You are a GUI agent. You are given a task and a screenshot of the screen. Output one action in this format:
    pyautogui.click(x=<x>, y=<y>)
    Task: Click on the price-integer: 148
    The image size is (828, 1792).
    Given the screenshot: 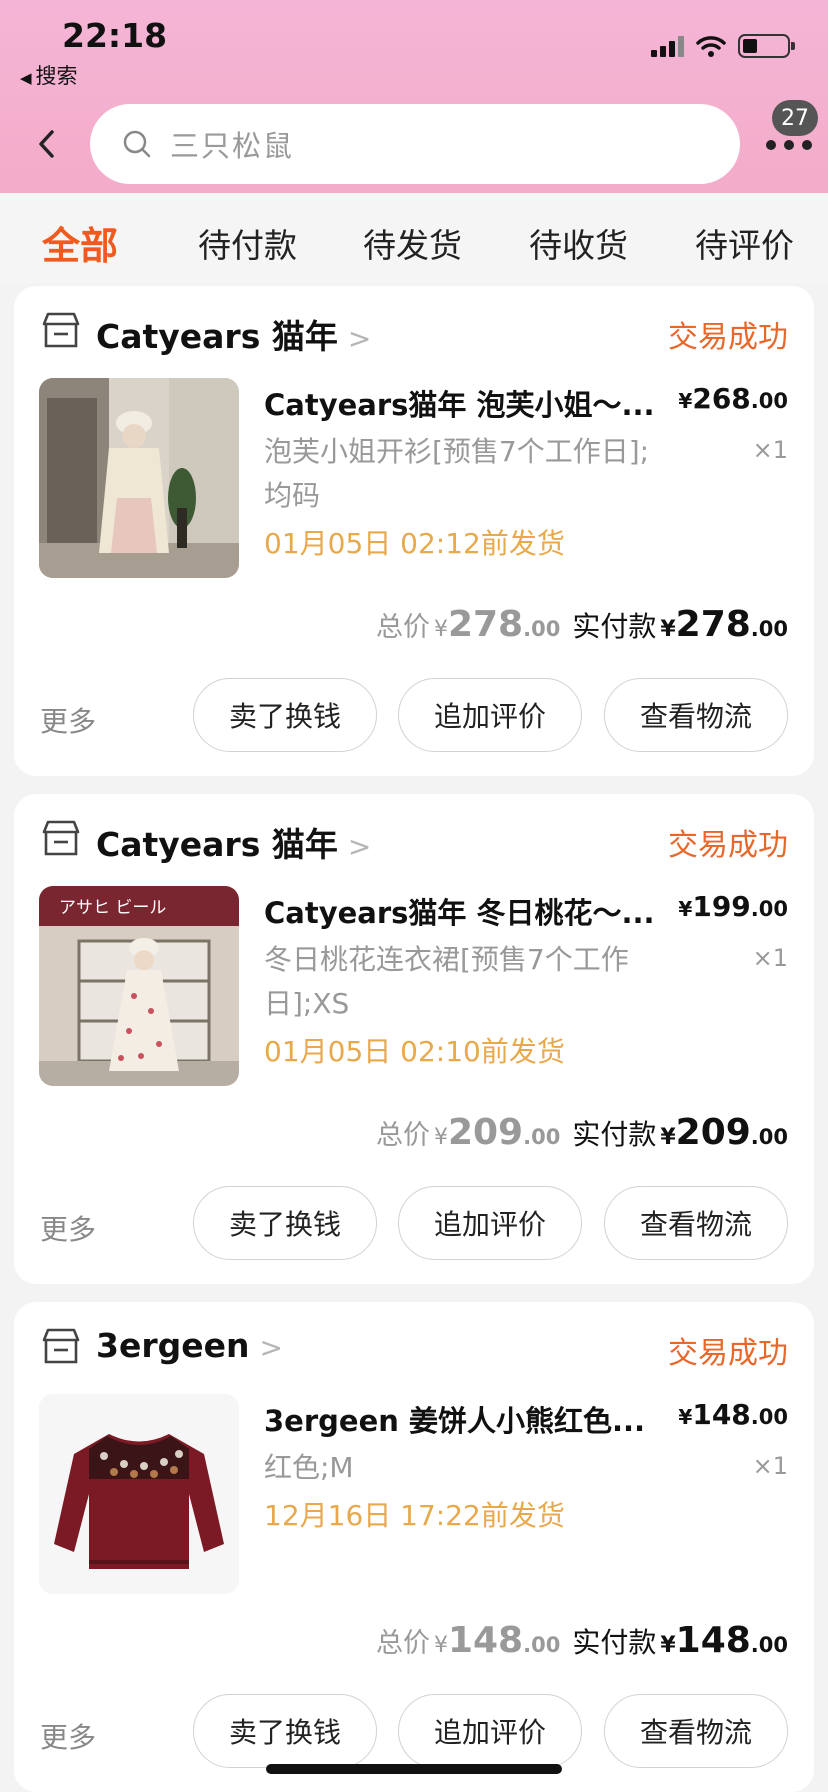 What is the action you would take?
    pyautogui.click(x=721, y=1414)
    